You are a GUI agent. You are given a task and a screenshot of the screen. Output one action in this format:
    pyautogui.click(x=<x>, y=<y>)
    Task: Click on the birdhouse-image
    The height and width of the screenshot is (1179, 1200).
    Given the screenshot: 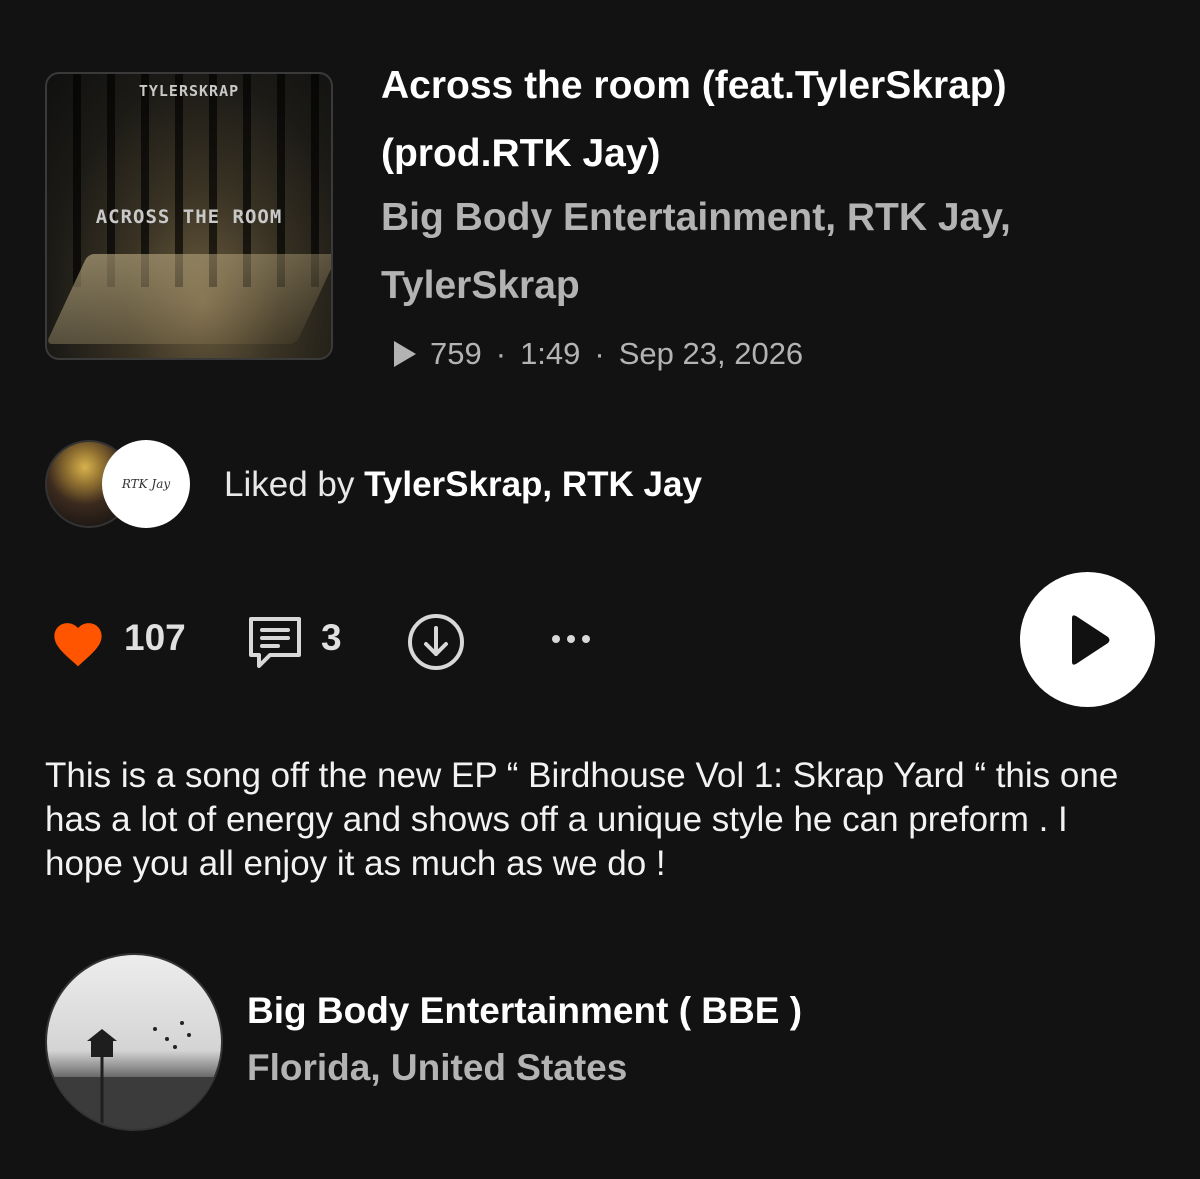 What is the action you would take?
    pyautogui.click(x=134, y=1075)
    